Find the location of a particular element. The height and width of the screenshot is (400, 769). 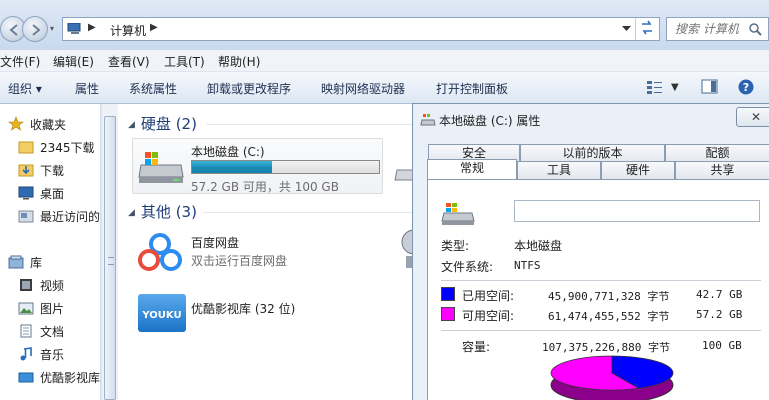

change-view-button is located at coordinates (655, 87).